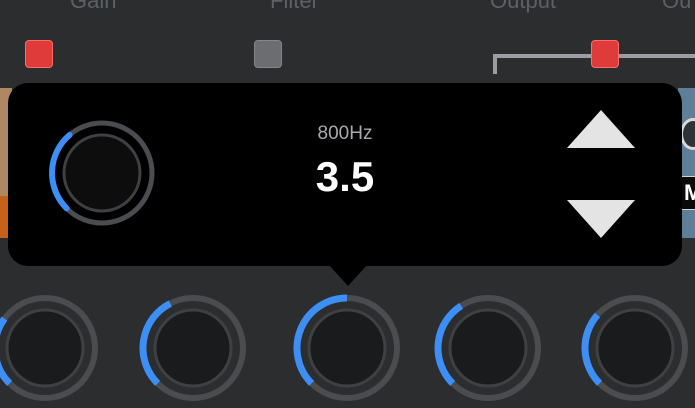 This screenshot has height=408, width=695. I want to click on right-strip-knob-icon, so click(687, 134).